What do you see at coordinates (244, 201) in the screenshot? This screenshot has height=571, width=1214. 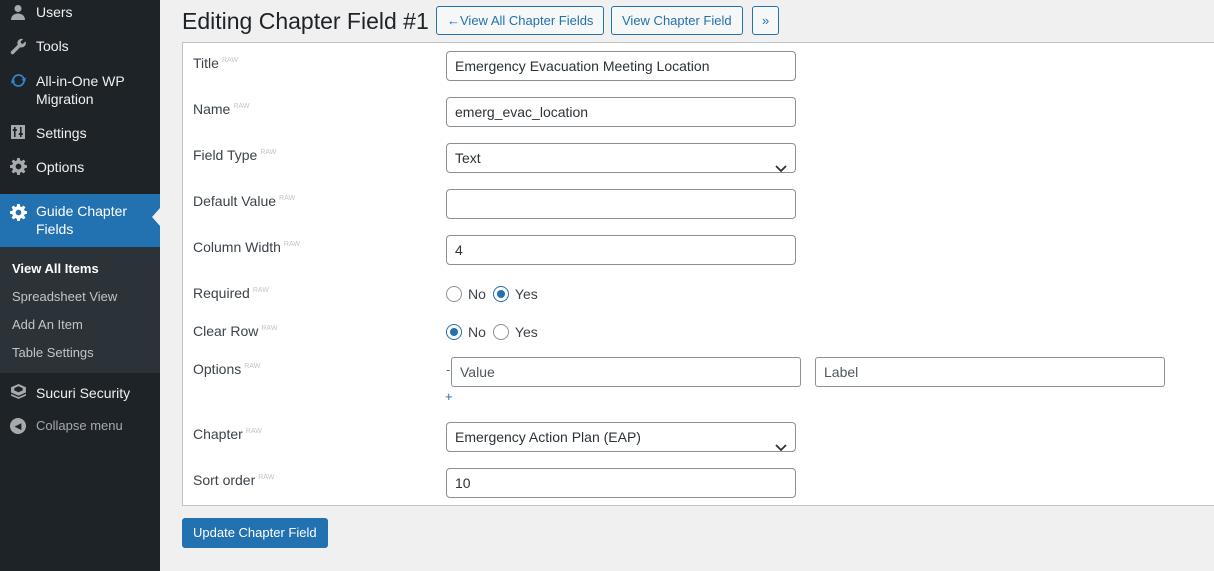 I see `default-value-label: Default Value RAW` at bounding box center [244, 201].